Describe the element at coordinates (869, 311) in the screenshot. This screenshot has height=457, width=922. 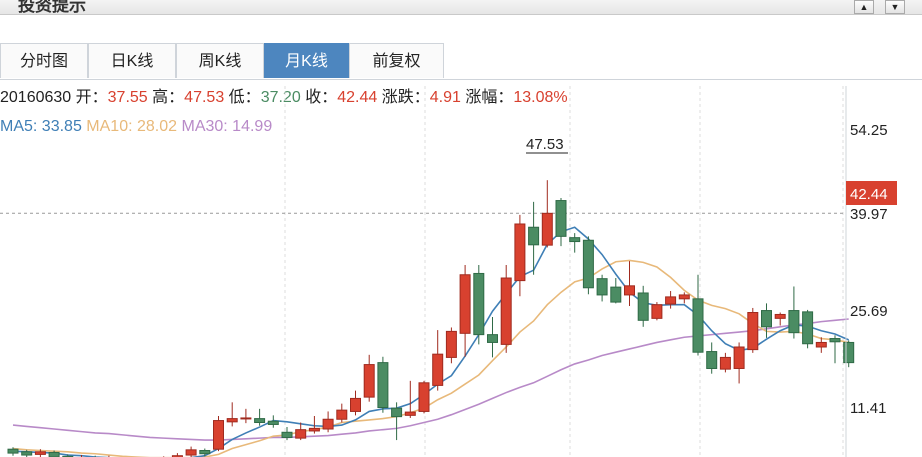
I see `y-tick-label: 25.69` at that location.